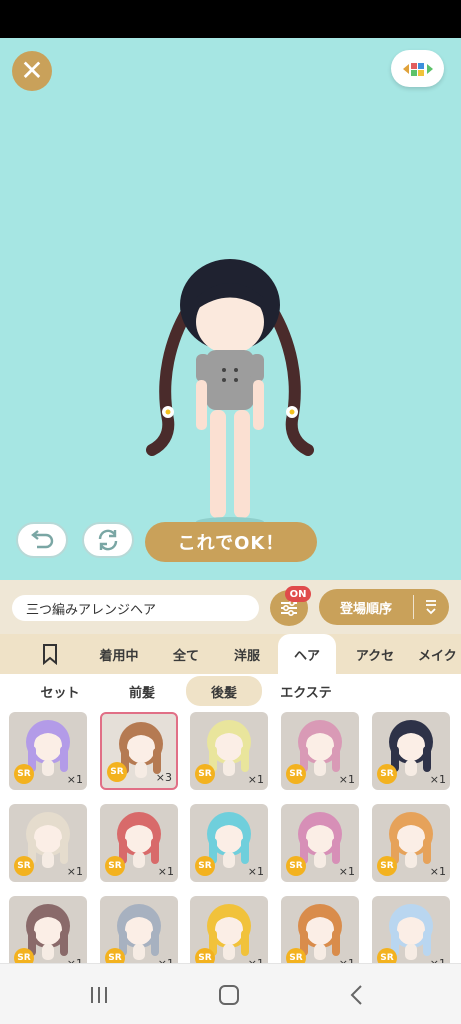  I want to click on tab-bookmark, so click(50, 654).